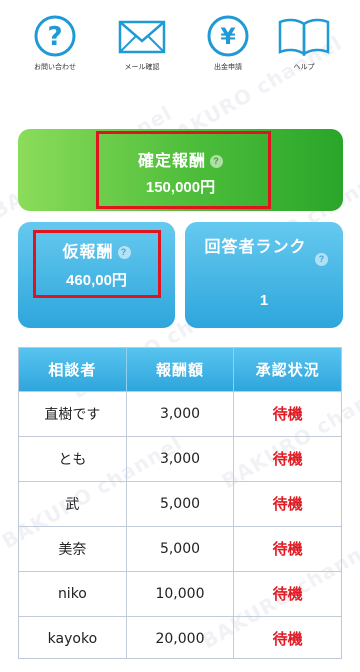 The image size is (360, 672). I want to click on column-header-status: 承認状況, so click(287, 369).